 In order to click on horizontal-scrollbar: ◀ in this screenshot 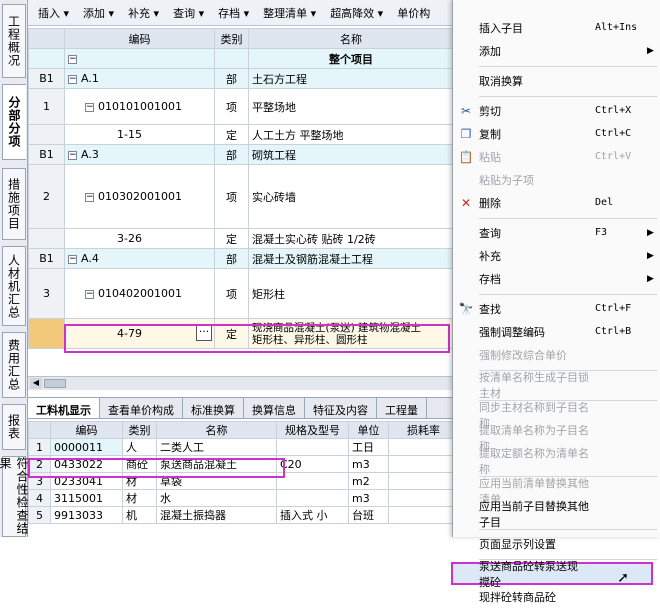, I will do `click(240, 383)`.